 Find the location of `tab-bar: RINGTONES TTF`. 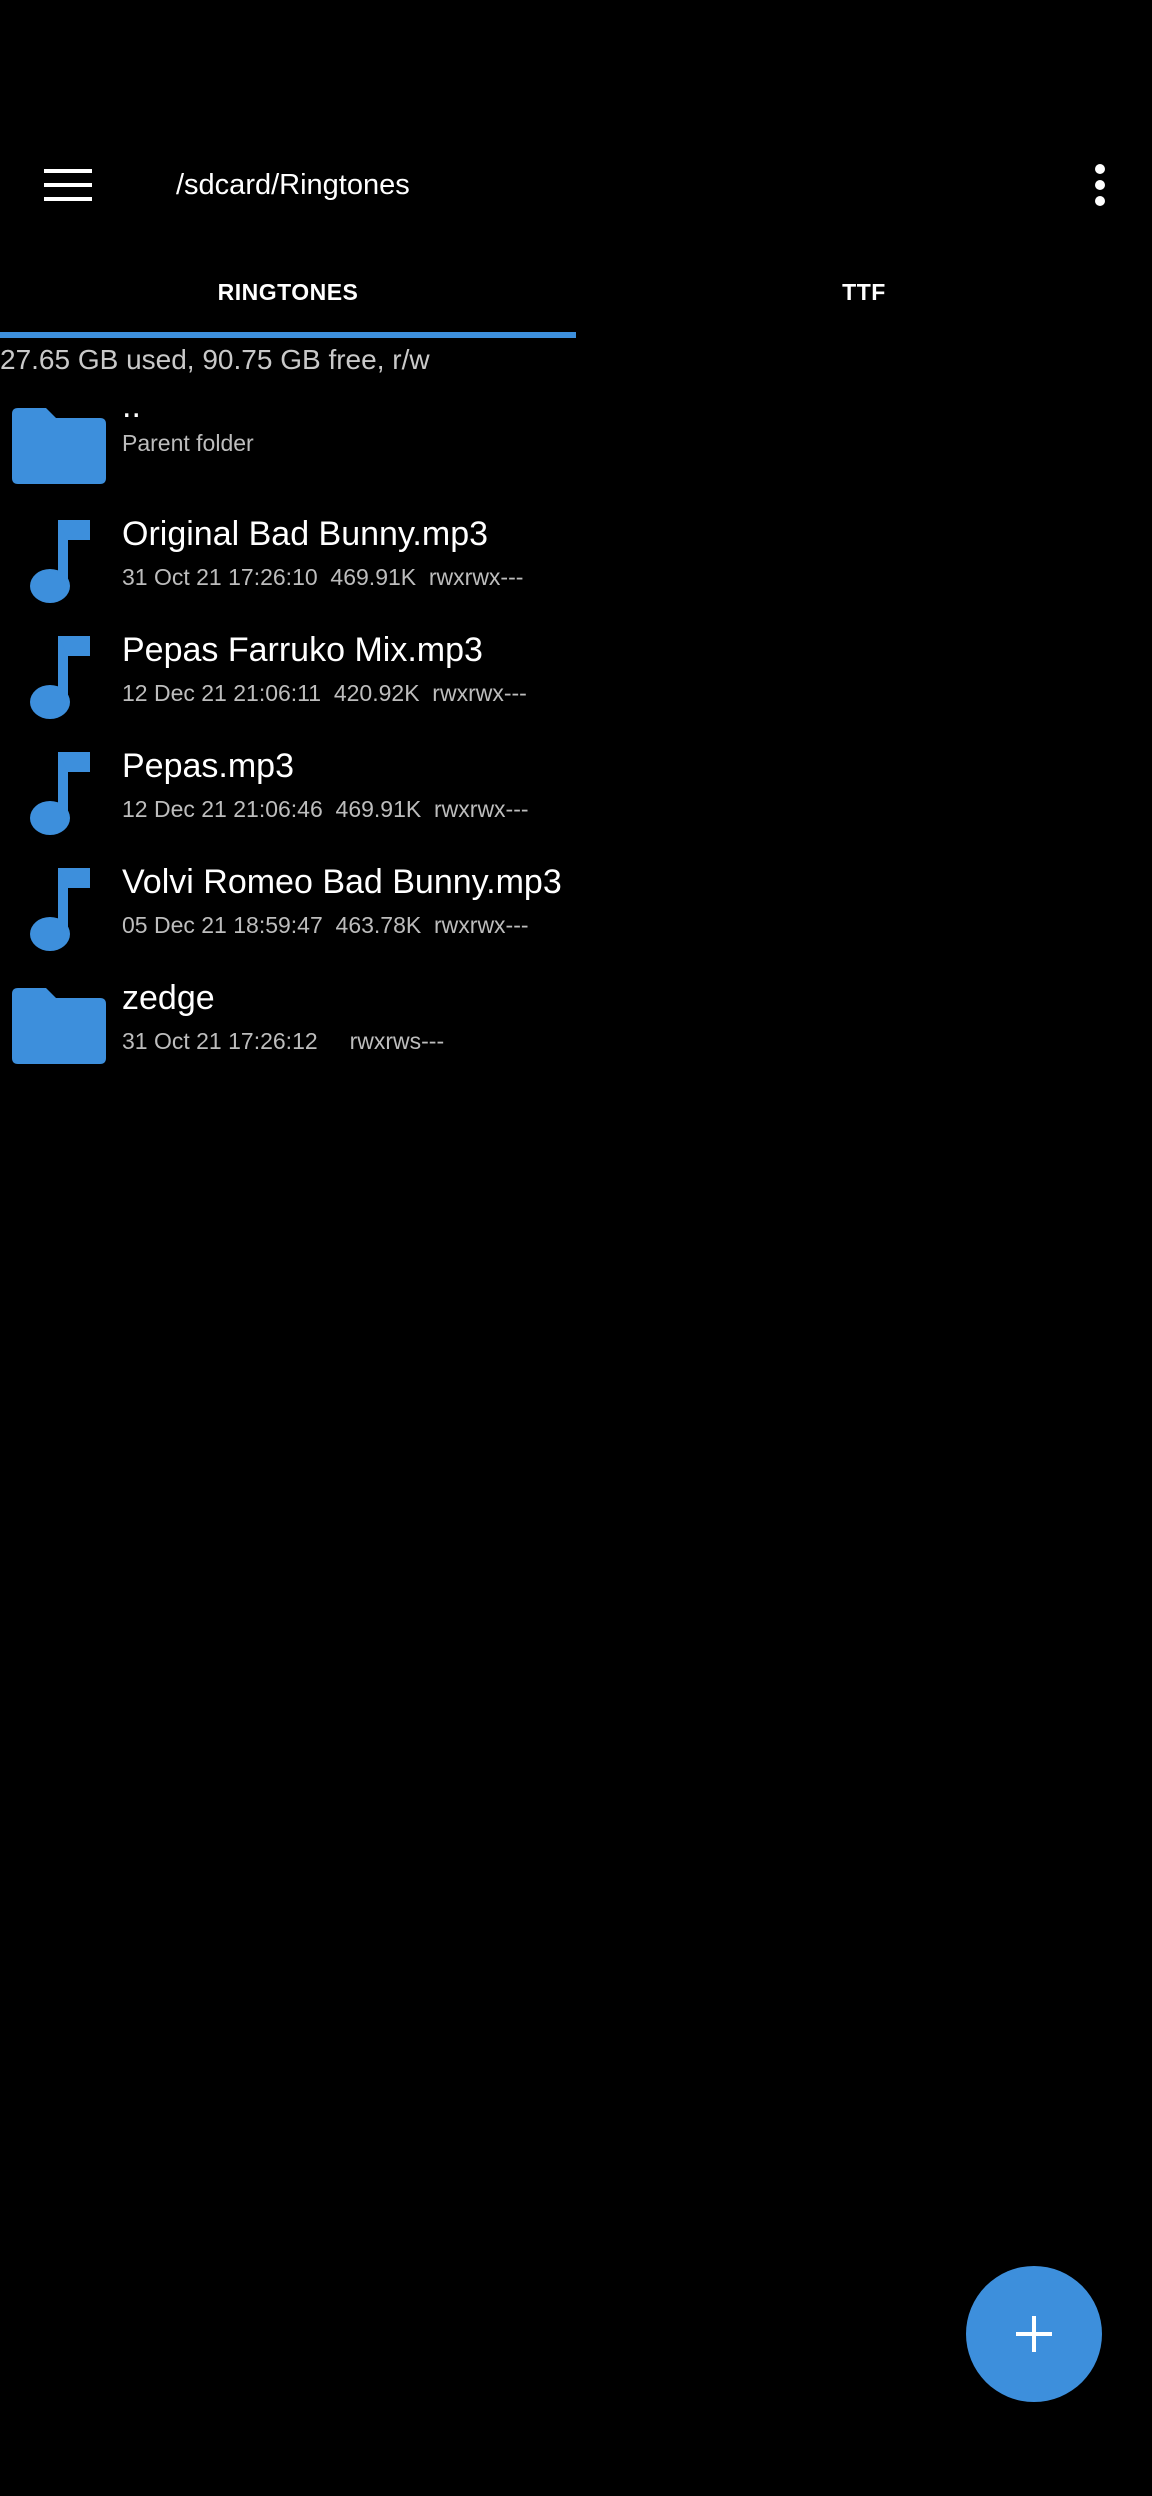

tab-bar: RINGTONES TTF is located at coordinates (576, 295).